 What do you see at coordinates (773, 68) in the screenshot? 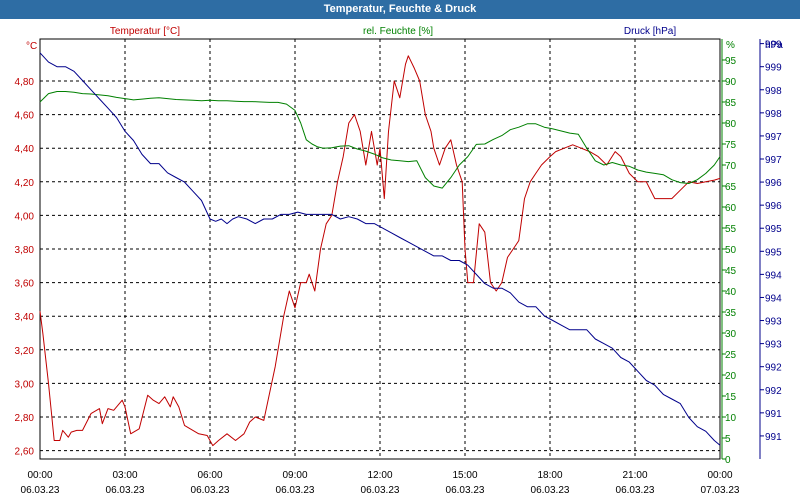
I see `pressure-tick-label: 999` at bounding box center [773, 68].